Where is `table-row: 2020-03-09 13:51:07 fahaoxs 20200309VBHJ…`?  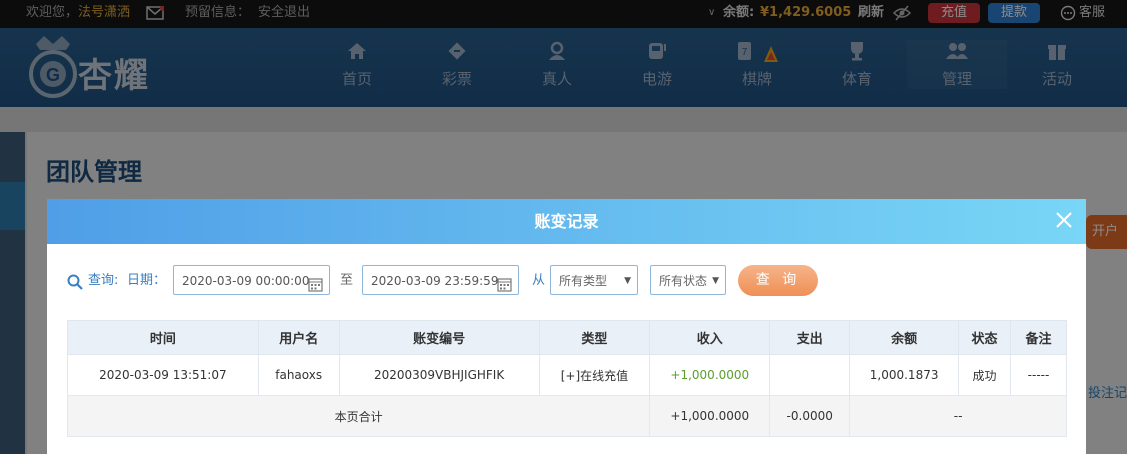 table-row: 2020-03-09 13:51:07 fahaoxs 20200309VBHJ… is located at coordinates (567, 375).